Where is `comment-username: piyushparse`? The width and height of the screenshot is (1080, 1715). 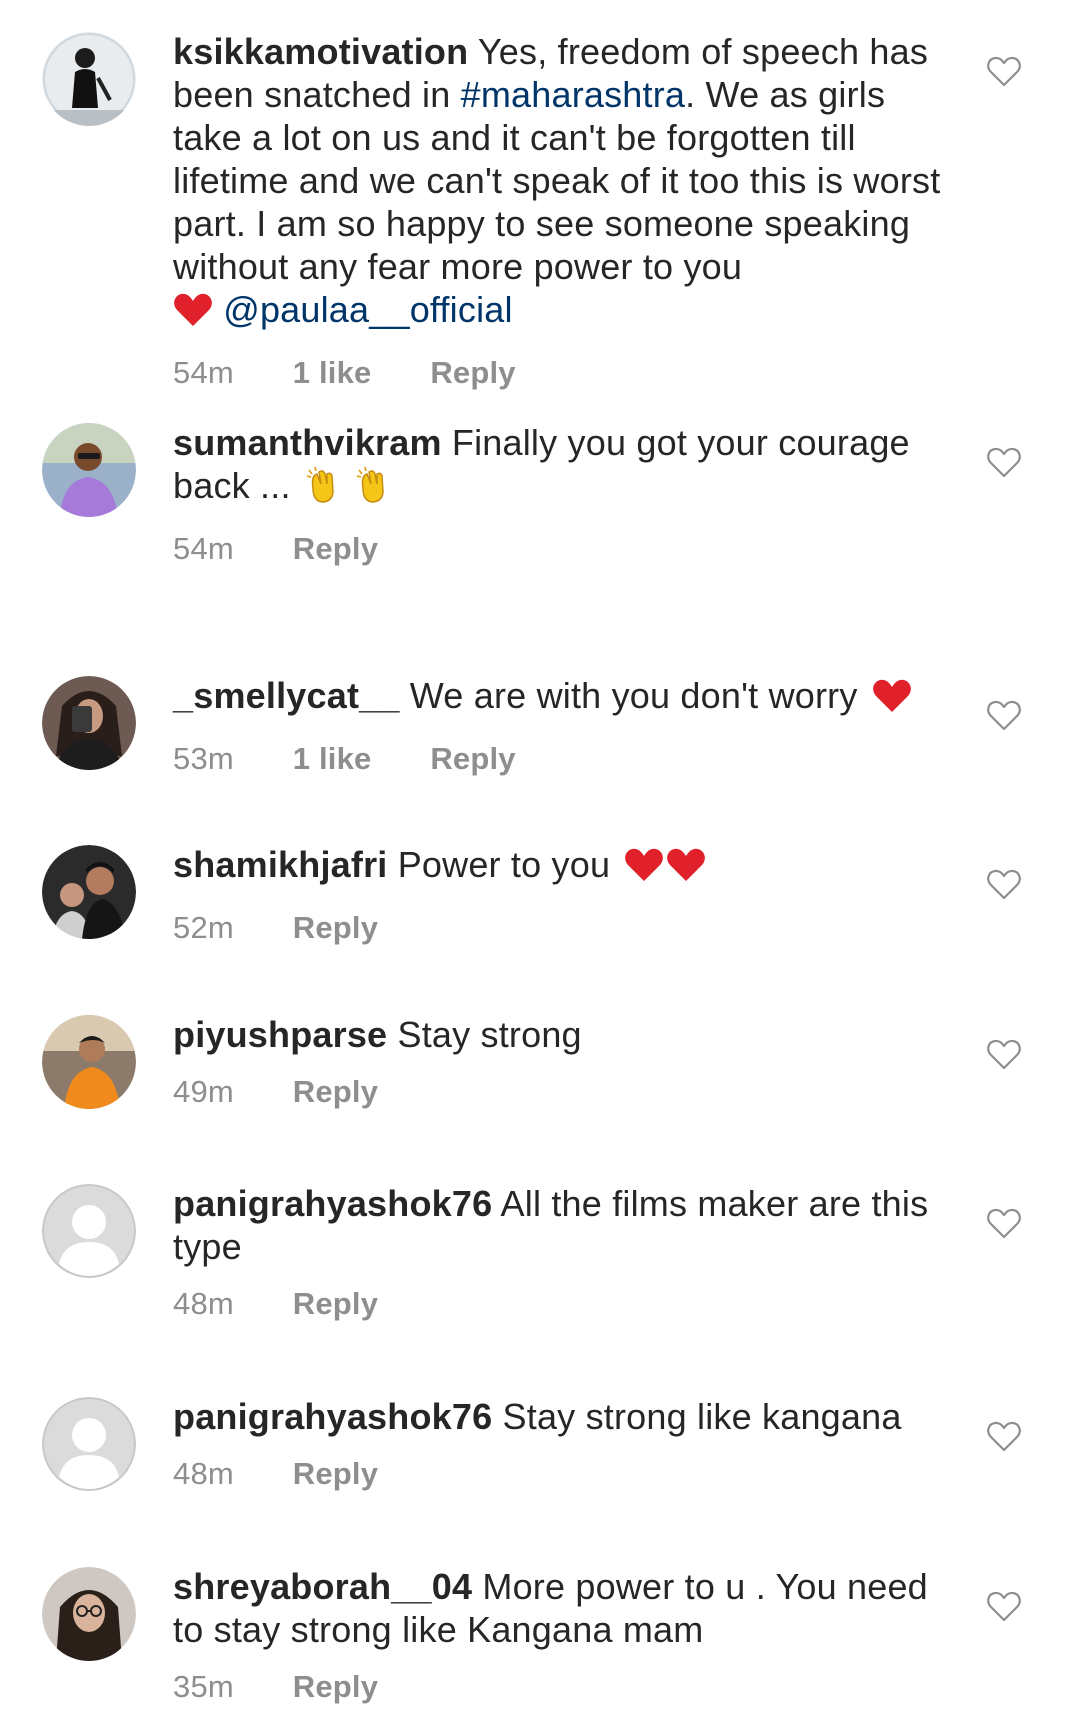
comment-username: piyushparse is located at coordinates (280, 1034).